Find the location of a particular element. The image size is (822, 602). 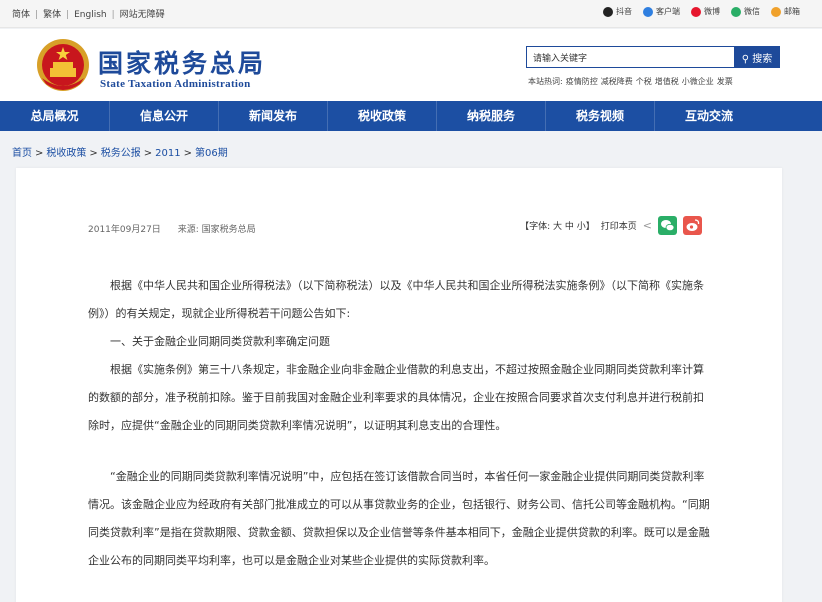

search-icon: ⚲ is located at coordinates (745, 59).